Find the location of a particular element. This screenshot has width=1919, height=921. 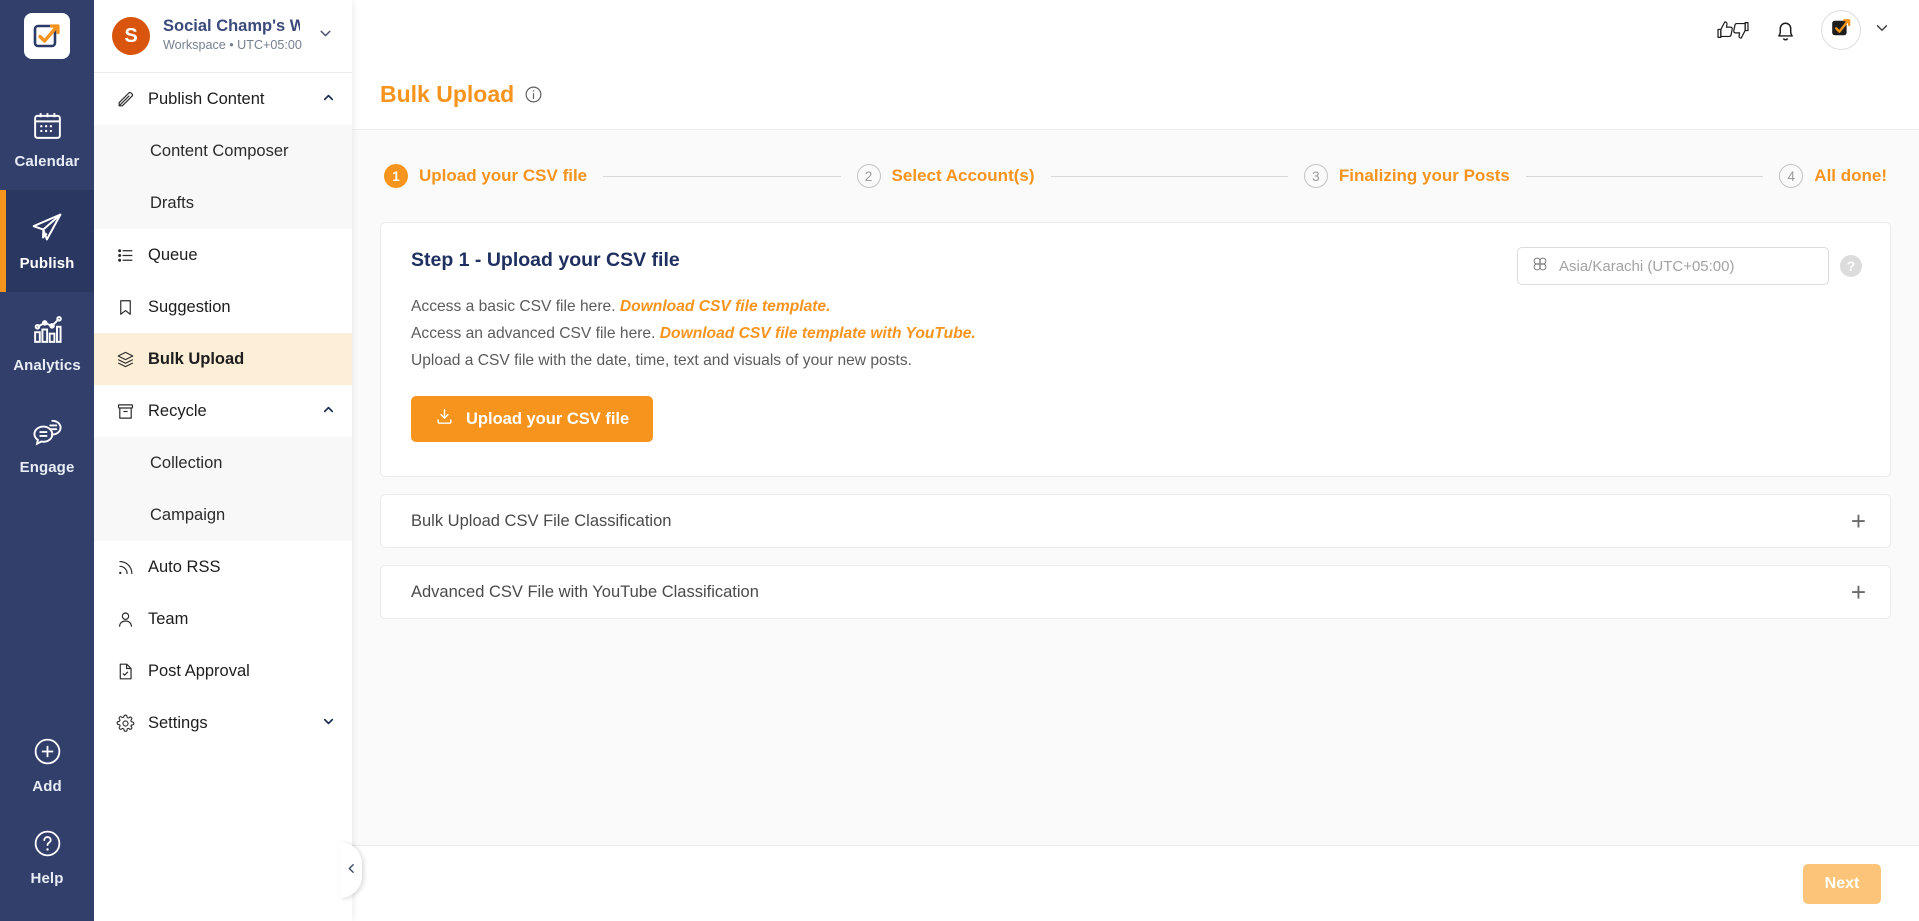

step-4: 4 All done! is located at coordinates (1833, 176).